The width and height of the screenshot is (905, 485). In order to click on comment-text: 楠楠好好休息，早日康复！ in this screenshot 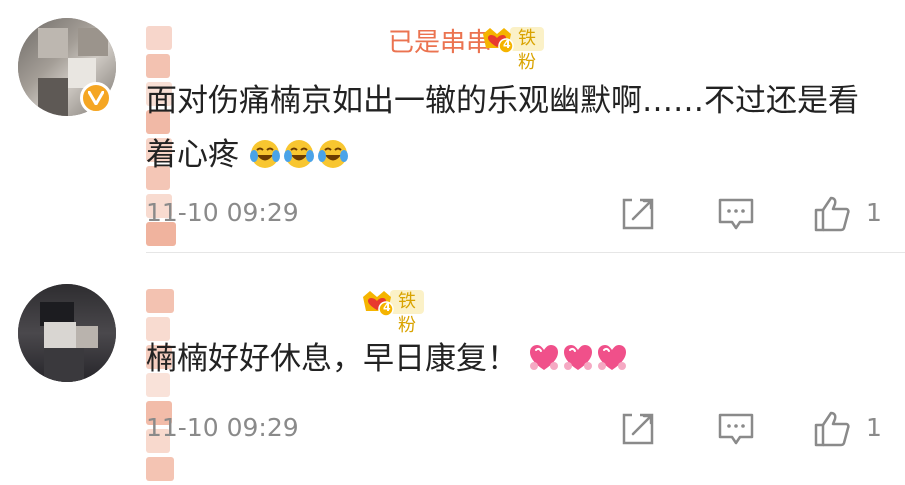, I will do `click(516, 359)`.